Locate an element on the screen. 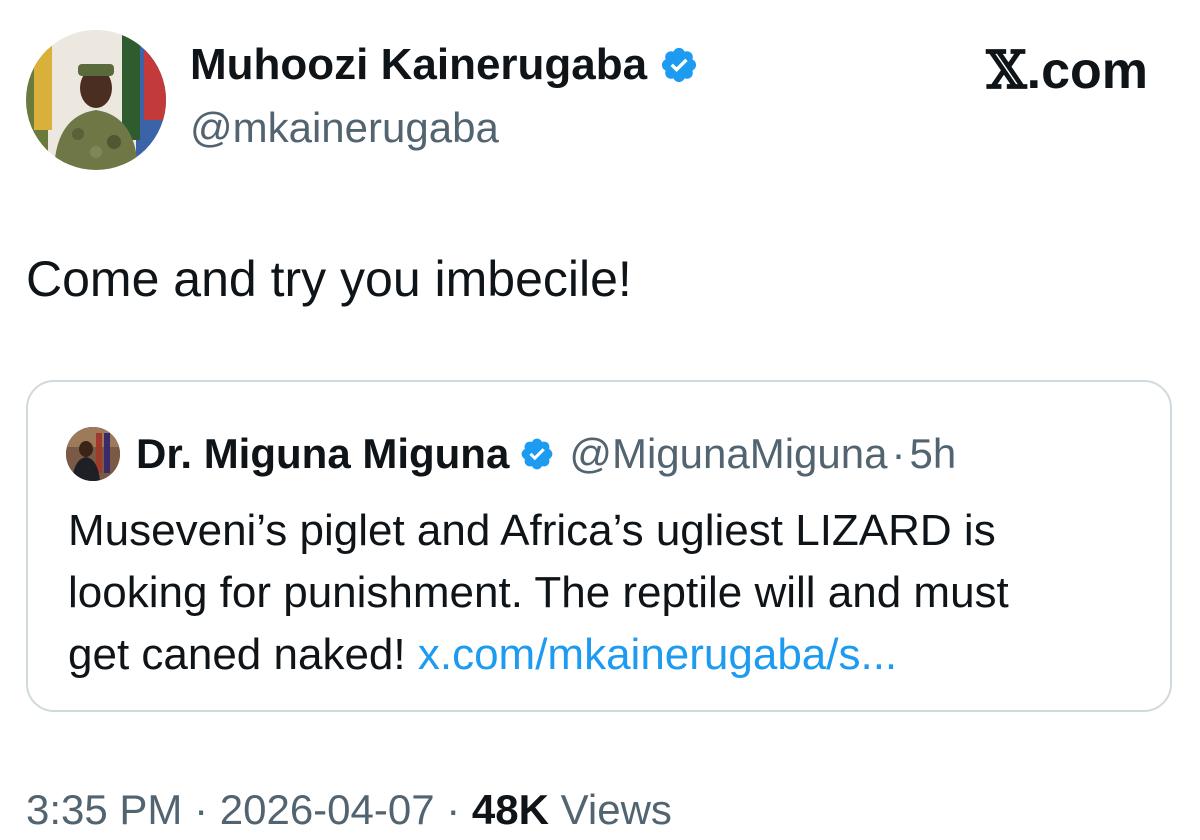 This screenshot has height=840, width=1200. quoted-tweet-time: 5h is located at coordinates (932, 454).